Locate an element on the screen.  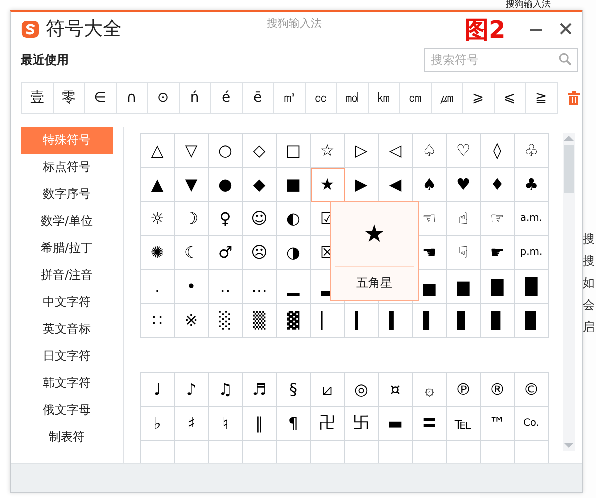
symbol-cell: a.m. is located at coordinates (532, 219).